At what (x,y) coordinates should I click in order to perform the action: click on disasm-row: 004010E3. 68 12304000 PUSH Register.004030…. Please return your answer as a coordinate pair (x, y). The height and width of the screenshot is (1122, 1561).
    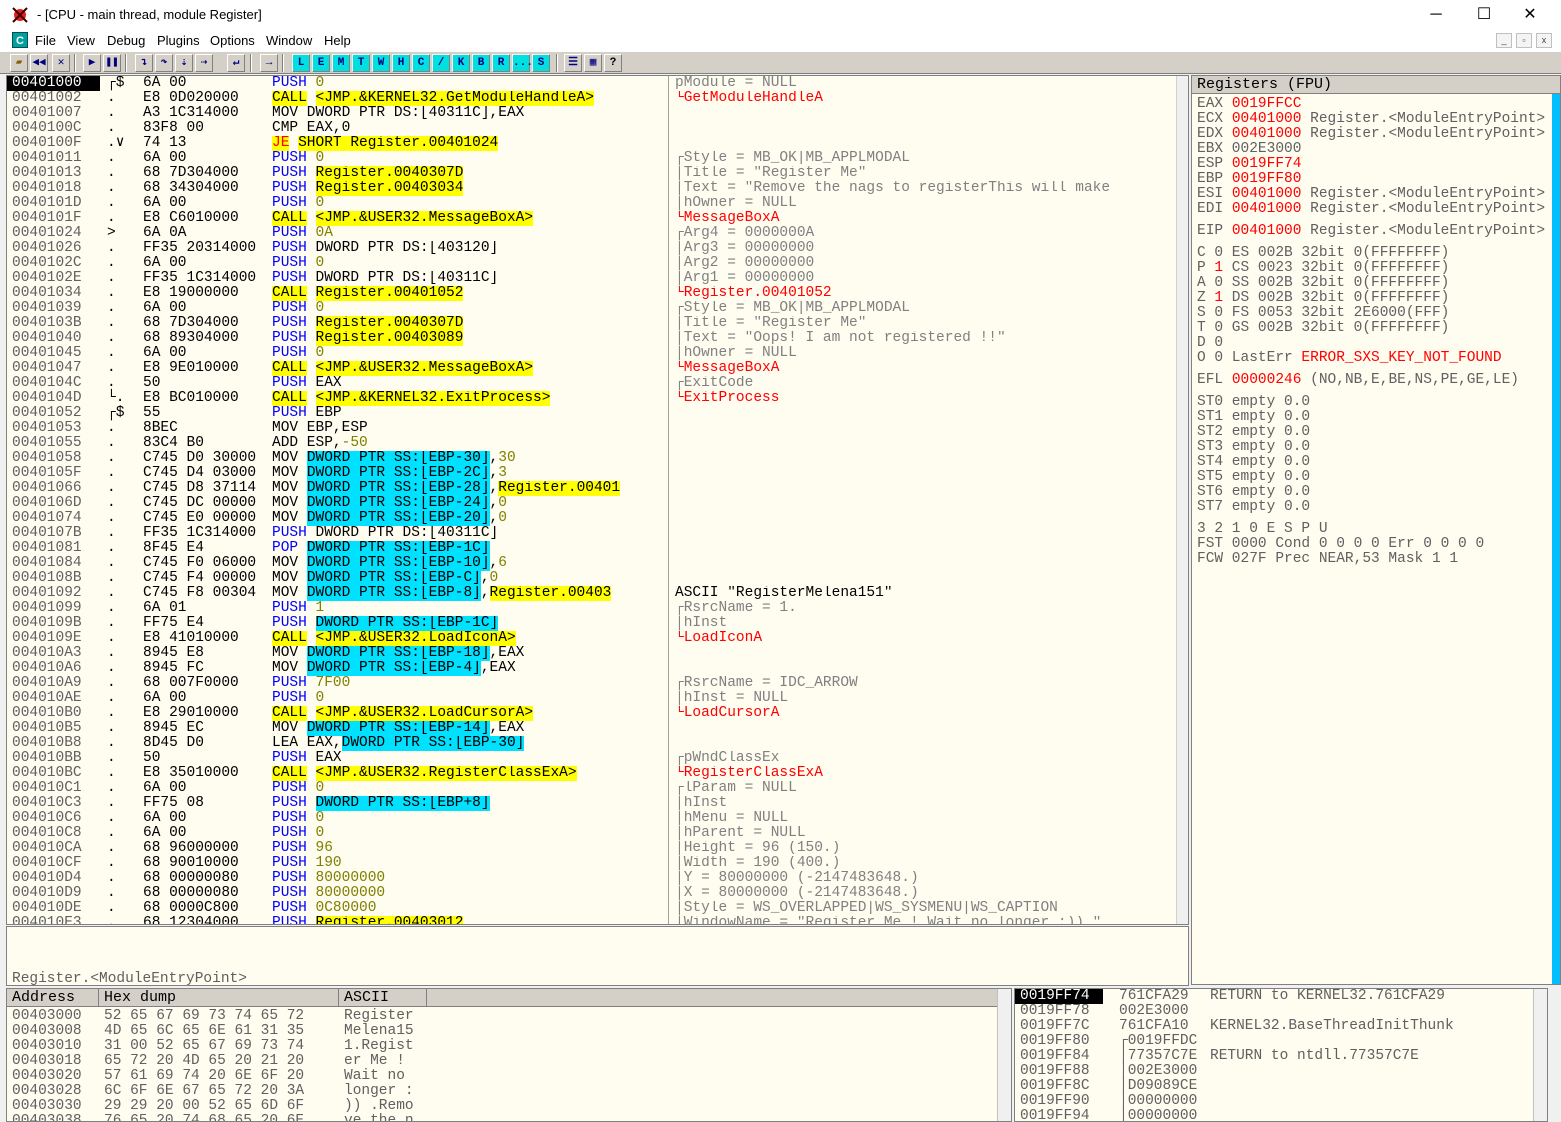
    Looking at the image, I should click on (592, 920).